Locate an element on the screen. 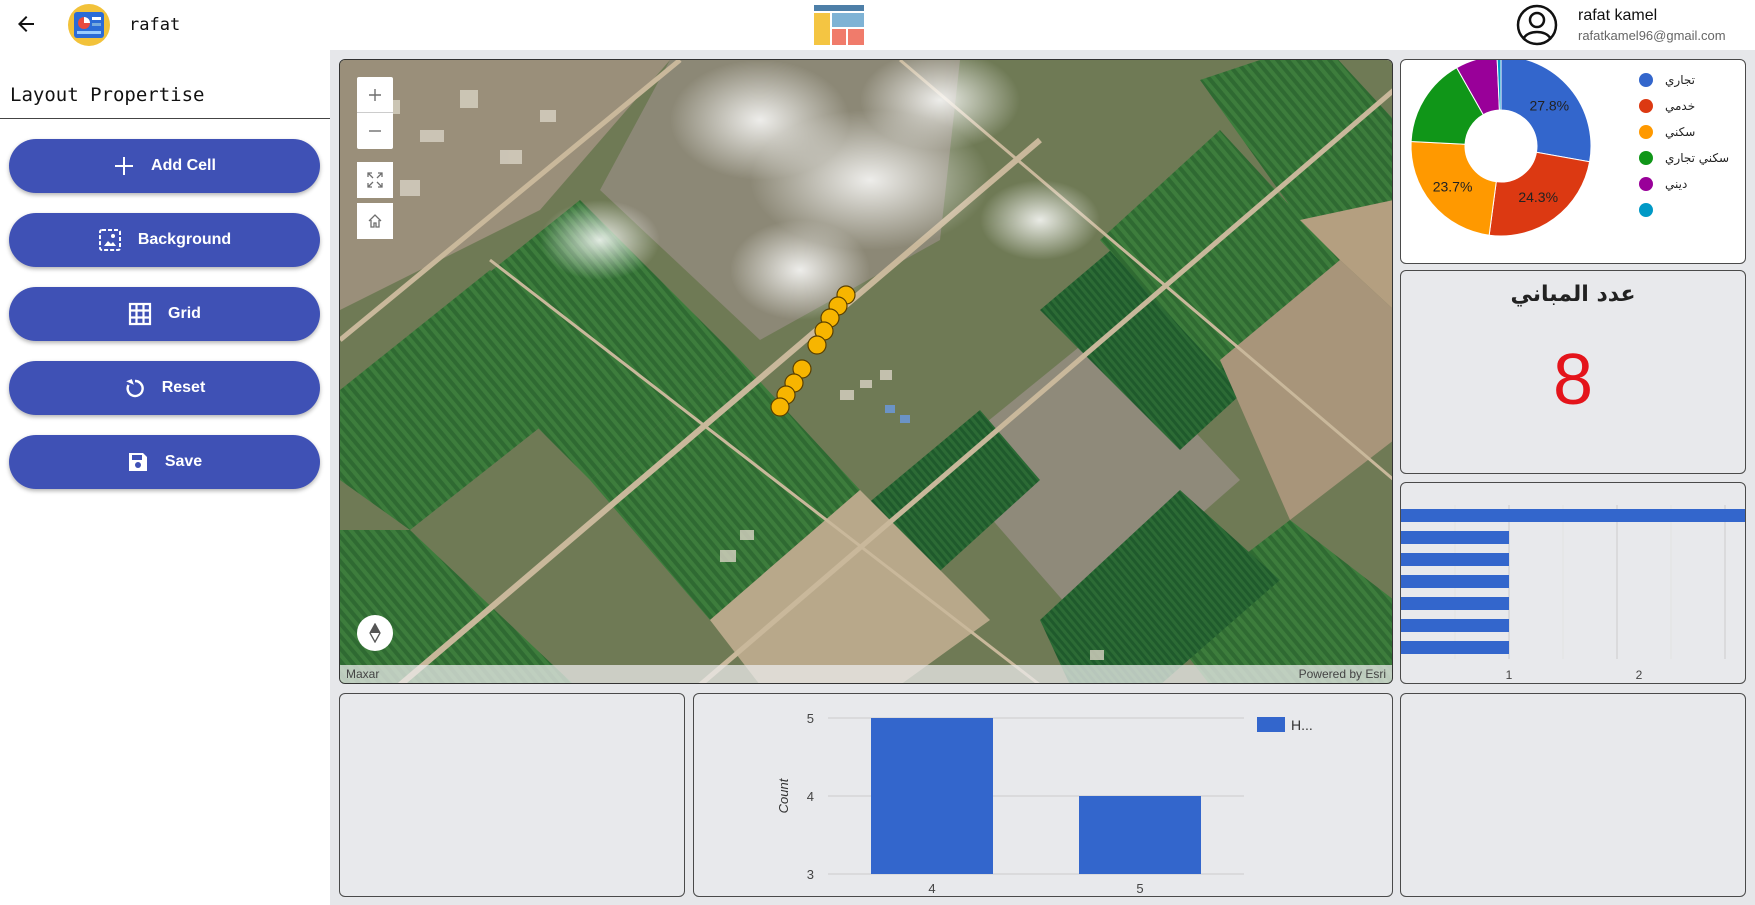 The height and width of the screenshot is (905, 1755). x-tick-label: 1 is located at coordinates (1509, 675).